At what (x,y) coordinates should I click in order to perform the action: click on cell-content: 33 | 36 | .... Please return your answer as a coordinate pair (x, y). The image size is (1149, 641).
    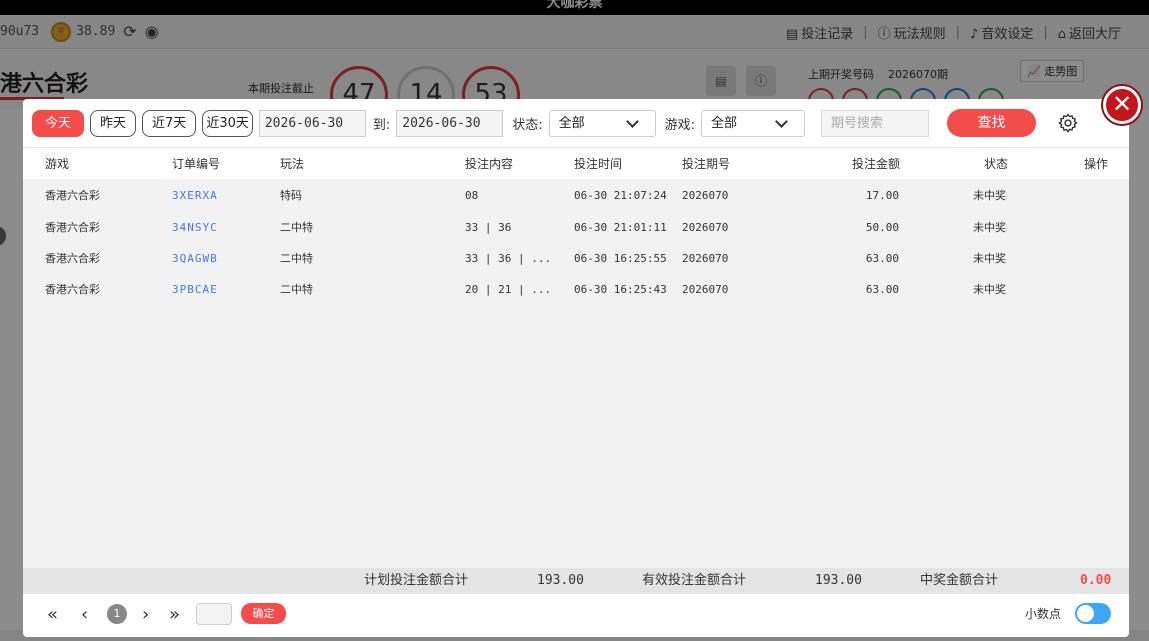
    Looking at the image, I should click on (508, 258).